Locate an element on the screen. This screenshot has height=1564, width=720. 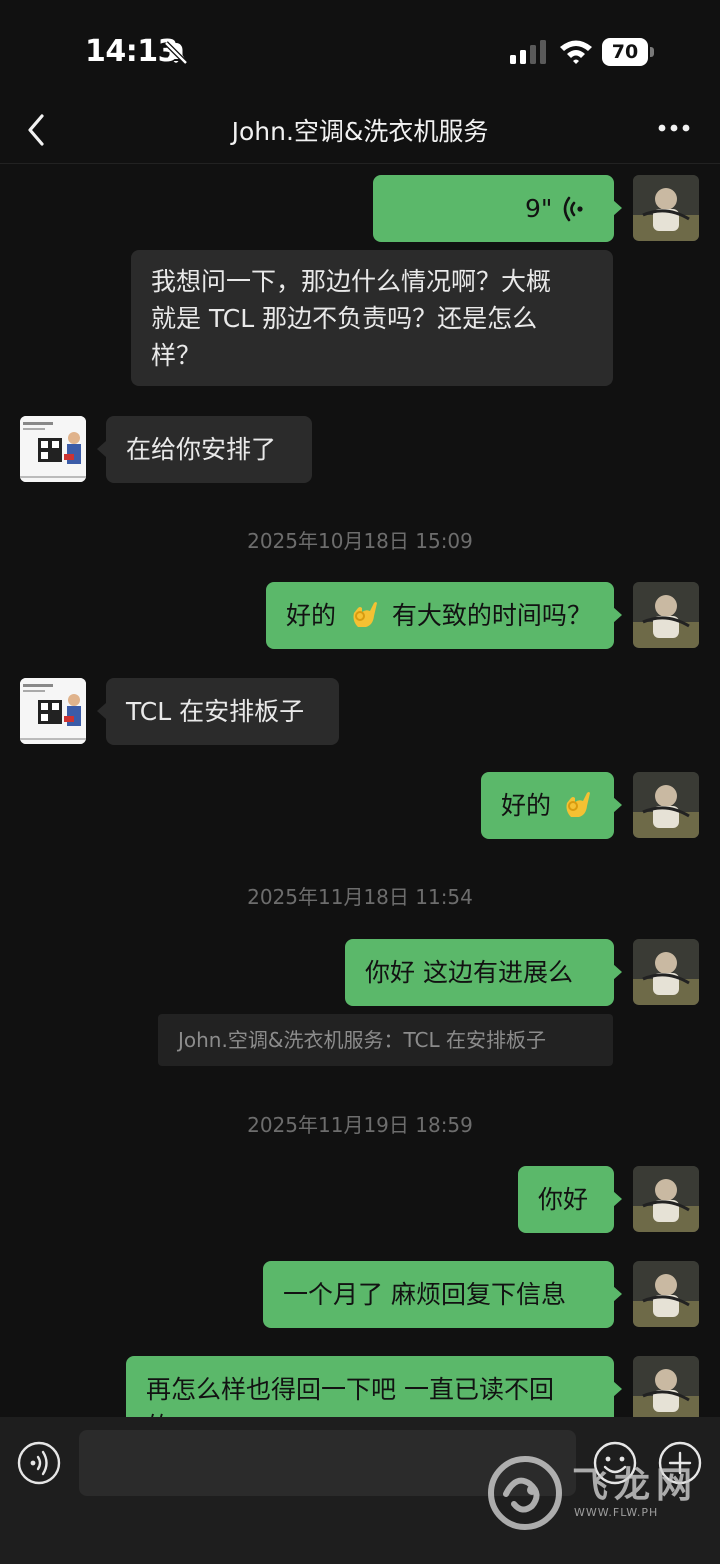
transcription-line-1: 我想问一下，那边什么情况啊？大概 is located at coordinates (351, 281).